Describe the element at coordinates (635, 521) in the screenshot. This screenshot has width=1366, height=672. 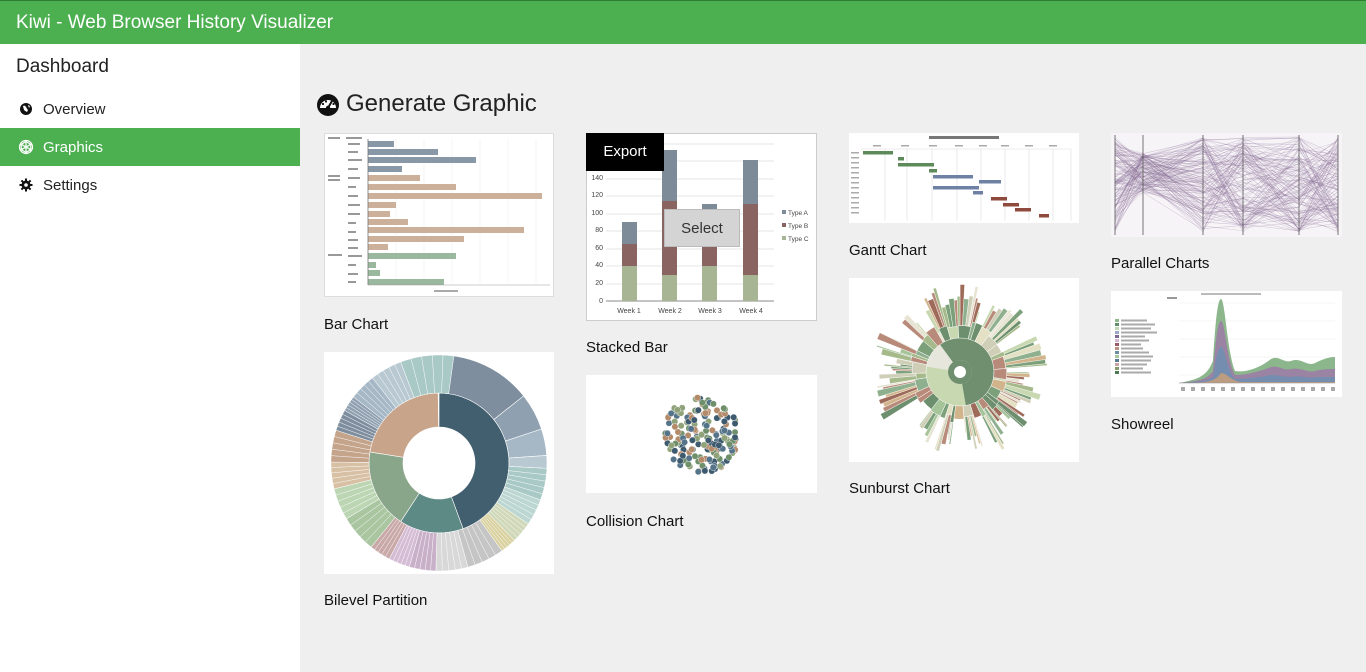
I see `card-label: Collision Chart` at that location.